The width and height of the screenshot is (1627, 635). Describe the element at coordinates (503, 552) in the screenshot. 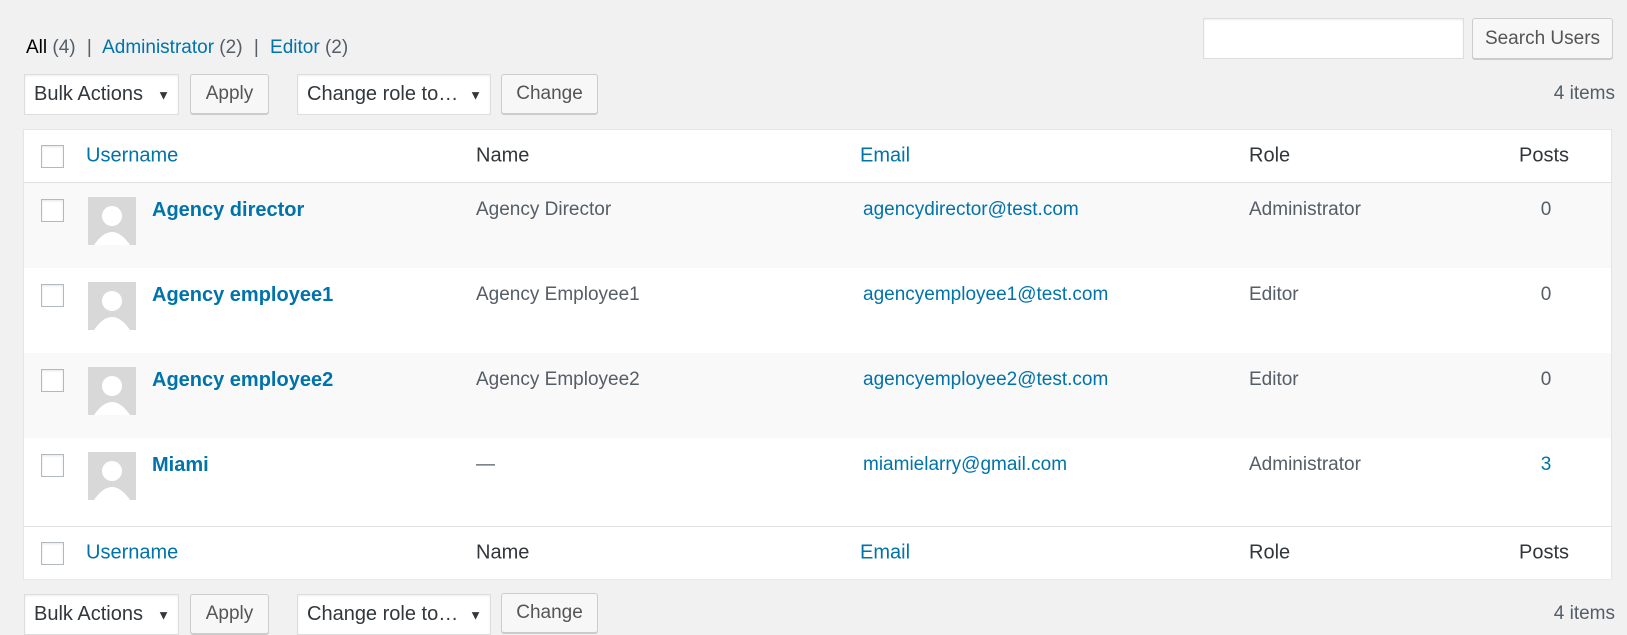

I see `column-name-footer: Name` at that location.